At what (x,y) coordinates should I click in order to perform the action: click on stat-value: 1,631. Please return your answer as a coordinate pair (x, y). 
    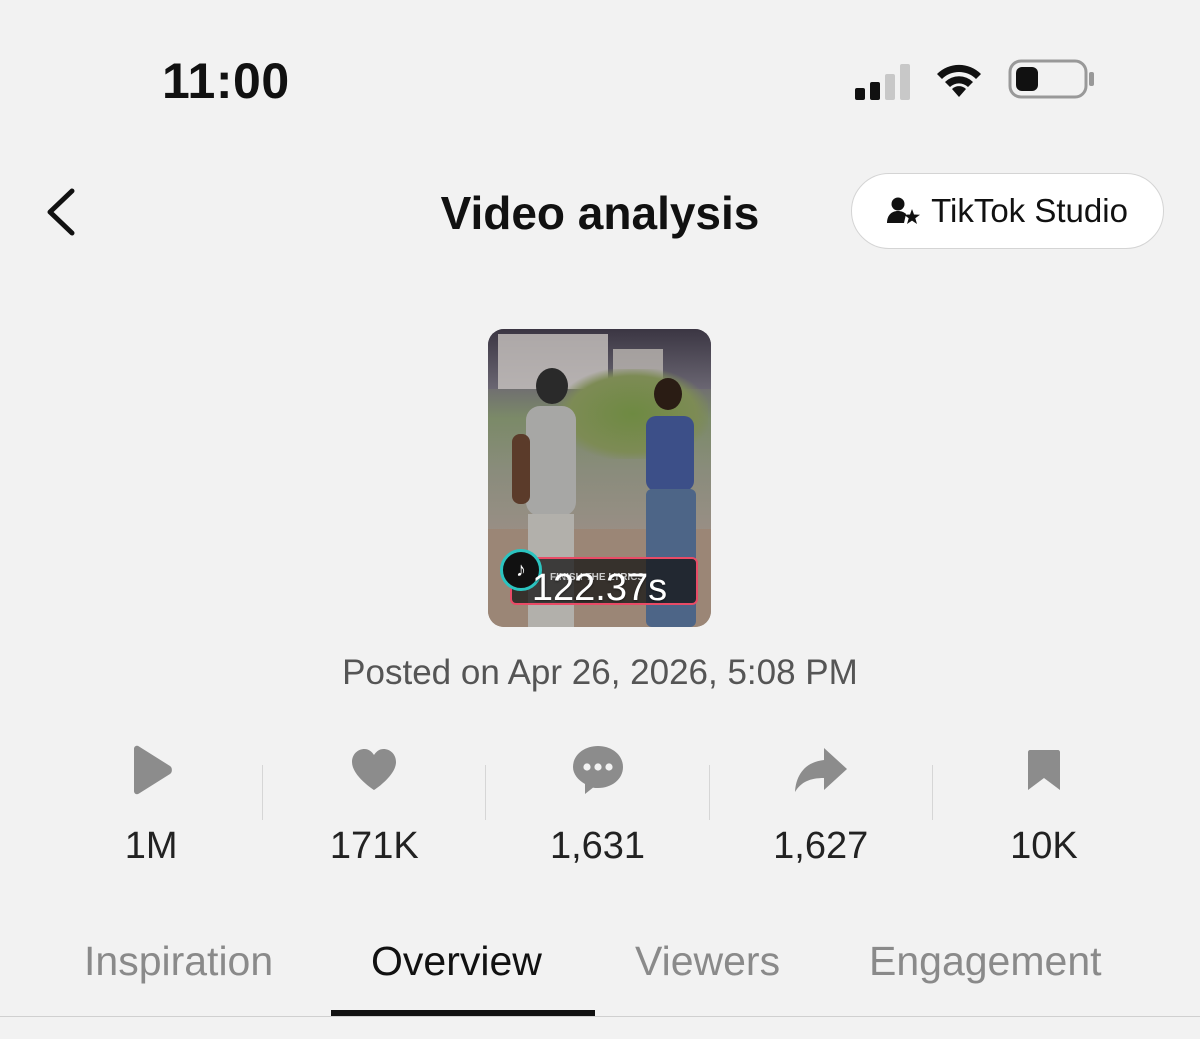
    Looking at the image, I should click on (597, 846).